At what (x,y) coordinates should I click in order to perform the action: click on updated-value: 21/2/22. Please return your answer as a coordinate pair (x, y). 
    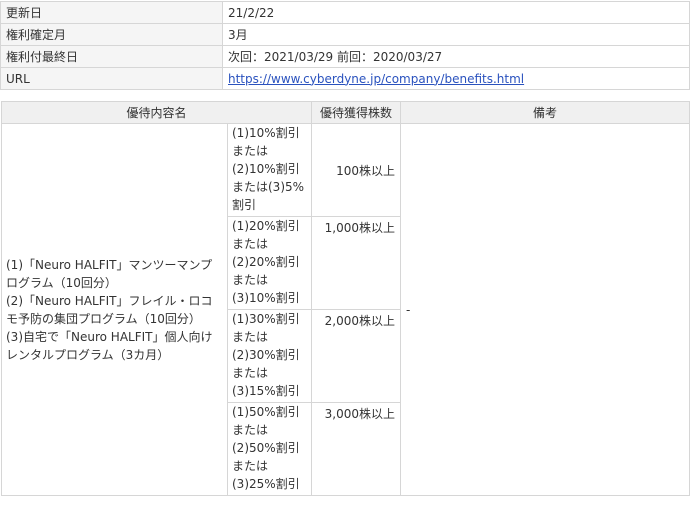
    Looking at the image, I should click on (456, 12).